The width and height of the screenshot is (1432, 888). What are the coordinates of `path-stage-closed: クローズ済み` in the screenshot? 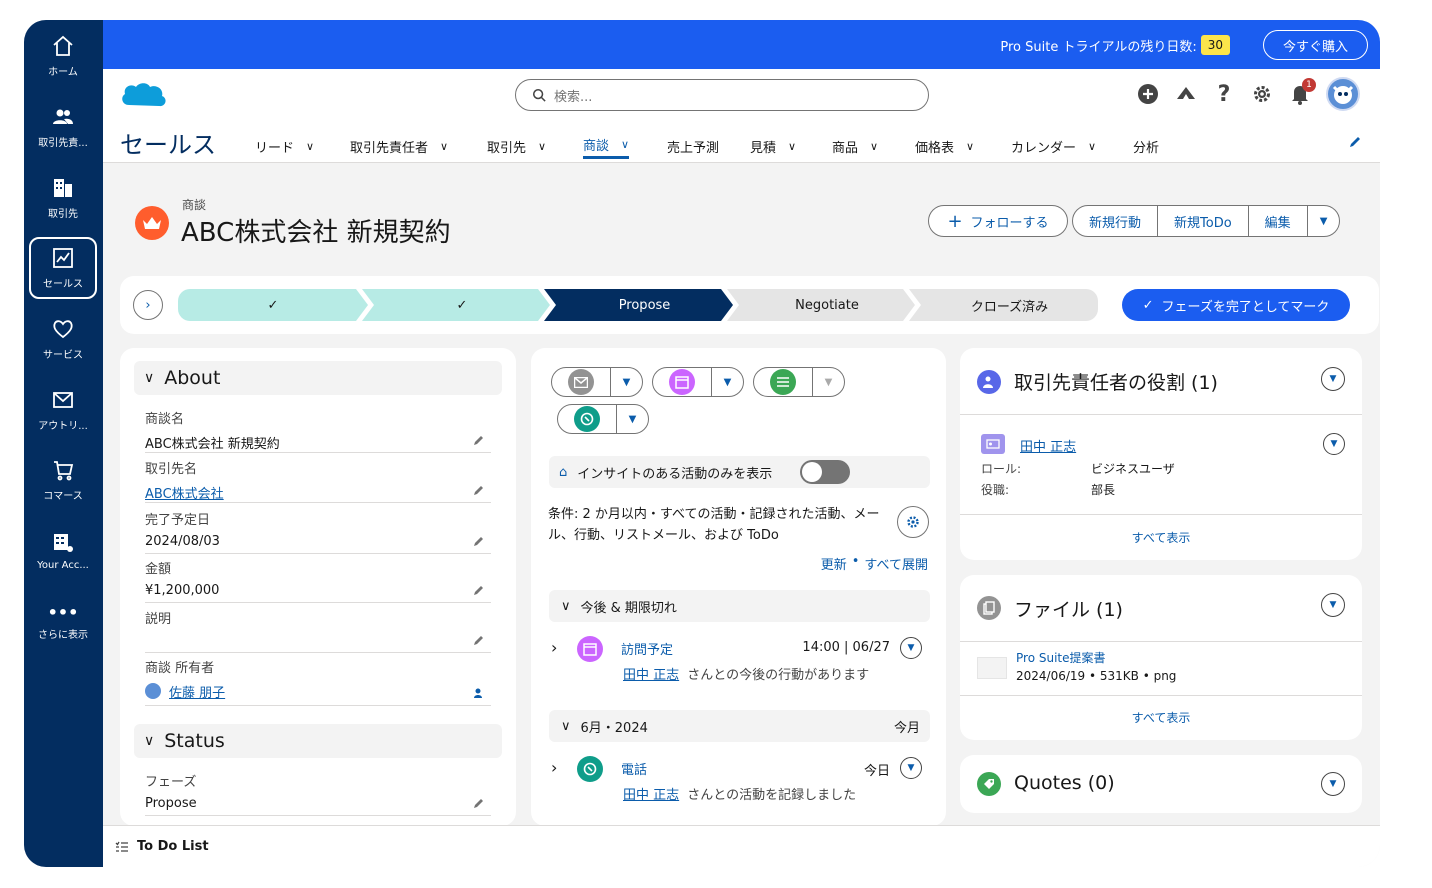 It's located at (1009, 305).